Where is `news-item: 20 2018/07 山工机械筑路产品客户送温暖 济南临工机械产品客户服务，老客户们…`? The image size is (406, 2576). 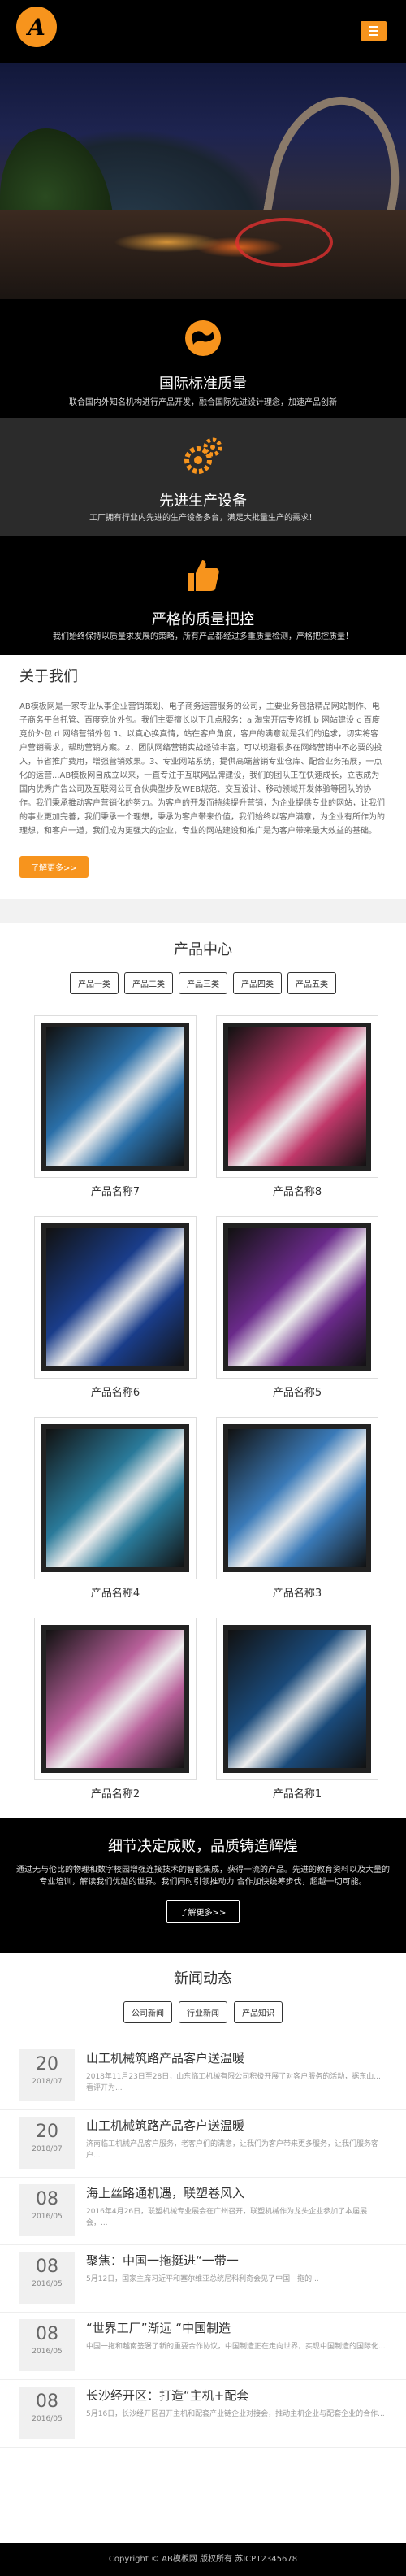
news-item: 20 2018/07 山工机械筑路产品客户送温暖 济南临工机械产品客户服务，老客户们… is located at coordinates (203, 2144).